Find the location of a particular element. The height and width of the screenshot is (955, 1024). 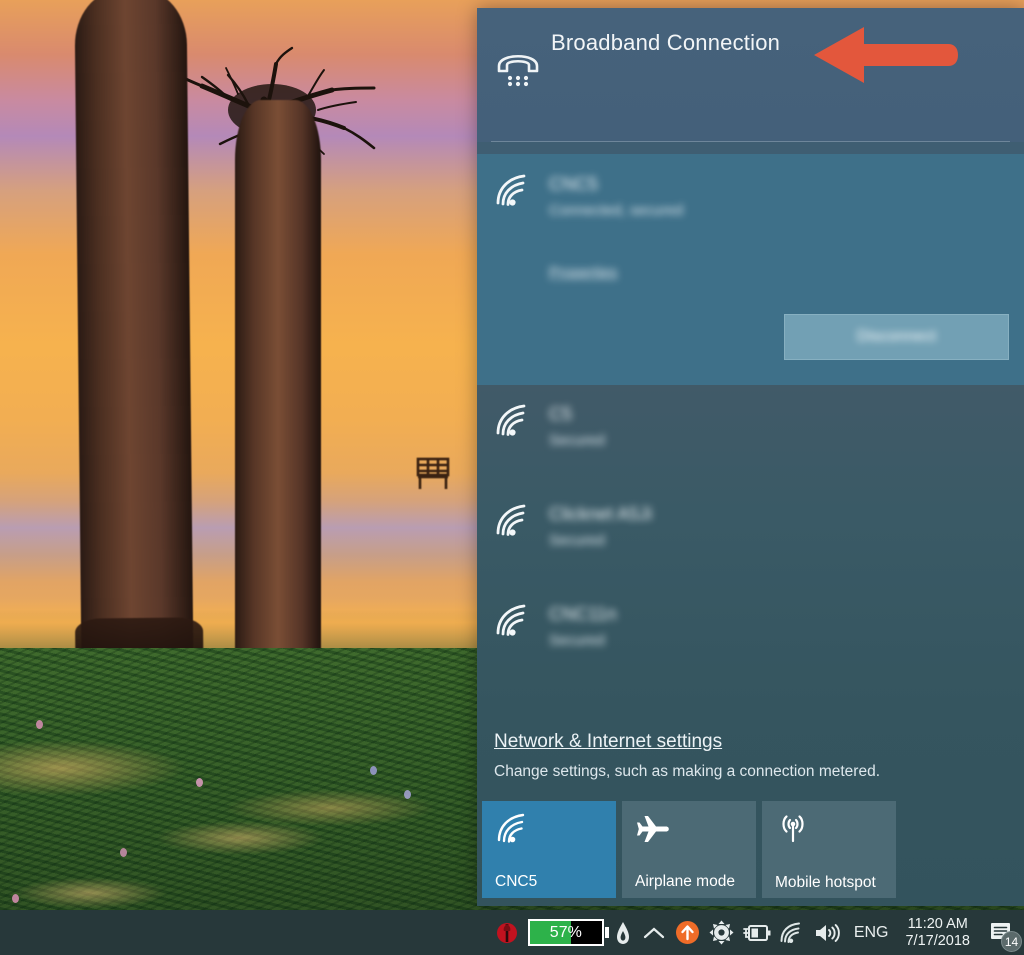

disconnect-button: Disconnect is located at coordinates (896, 337).